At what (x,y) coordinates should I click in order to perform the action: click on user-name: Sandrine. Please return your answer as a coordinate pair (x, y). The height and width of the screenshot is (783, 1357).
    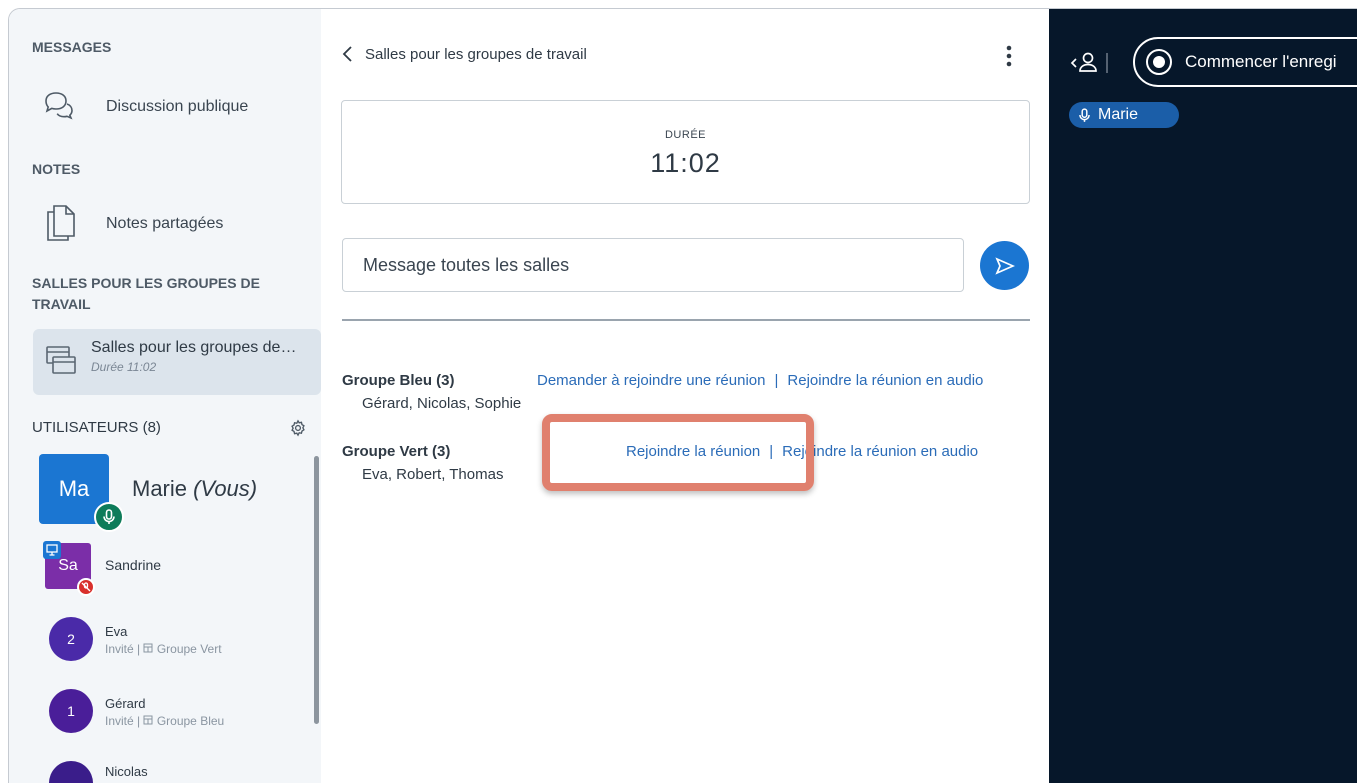
    Looking at the image, I should click on (133, 565).